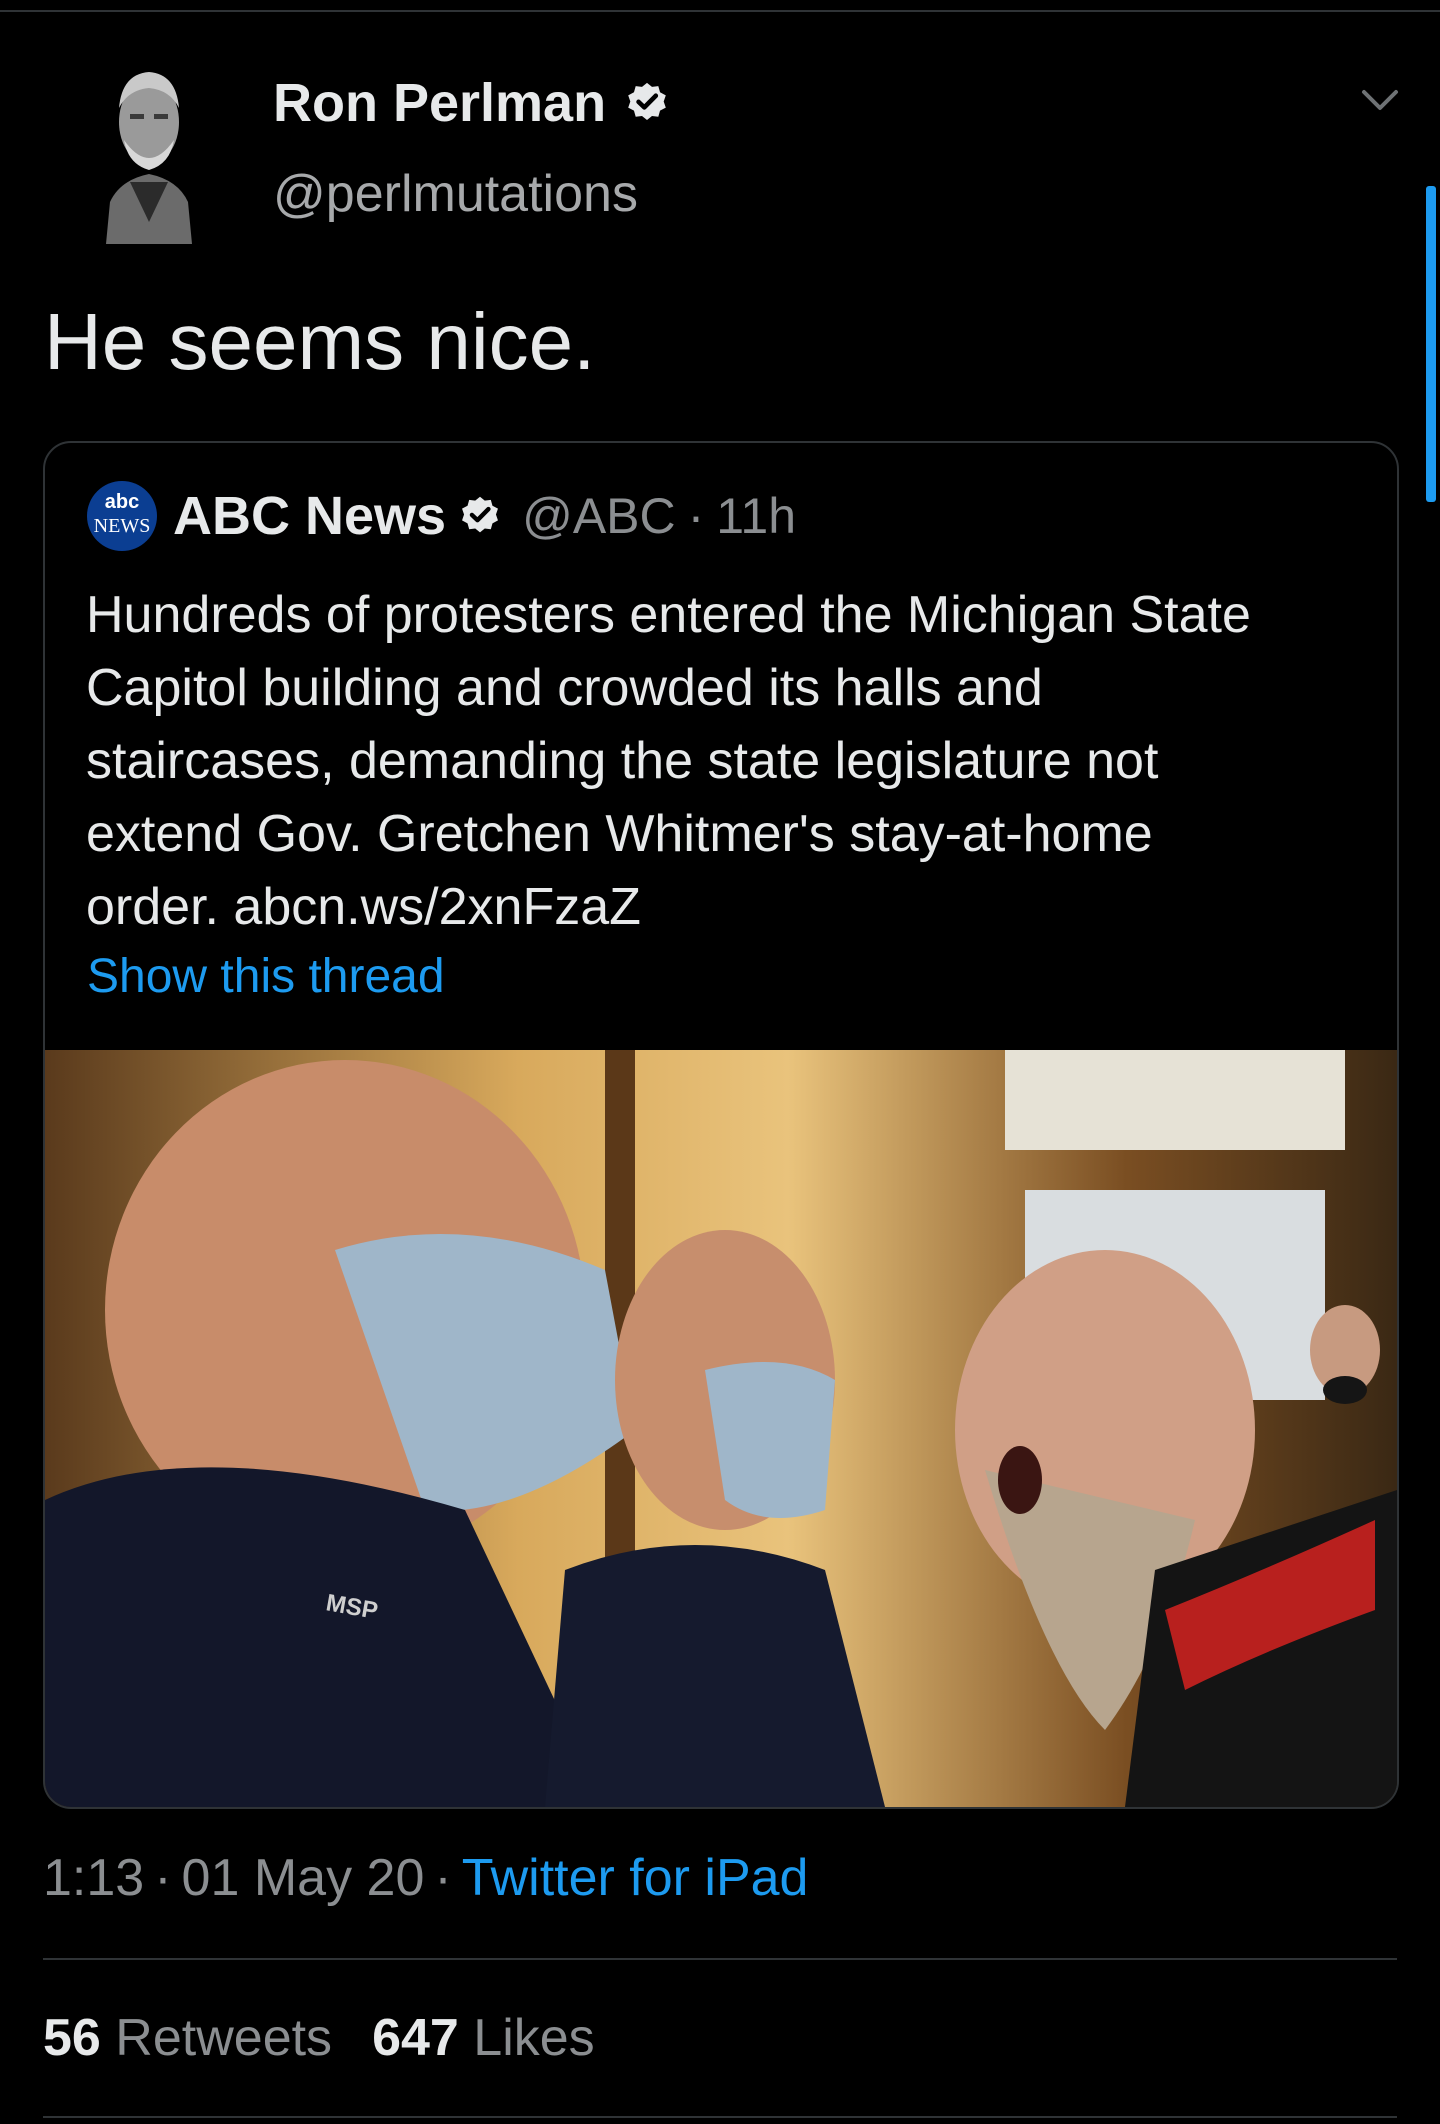 The width and height of the screenshot is (1440, 2124). I want to click on stats-divider, so click(720, 2117).